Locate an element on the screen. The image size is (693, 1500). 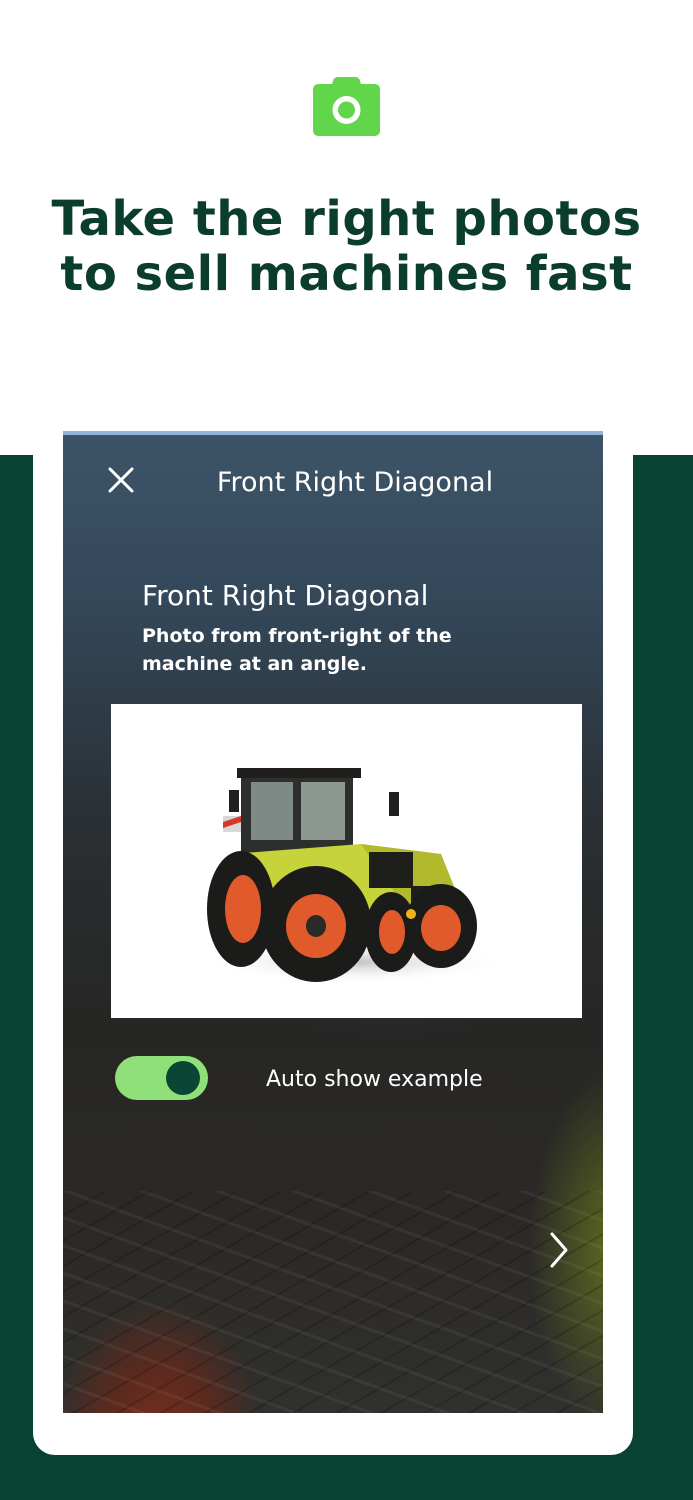
headline-line-1: Take the right photos is located at coordinates (346, 219).